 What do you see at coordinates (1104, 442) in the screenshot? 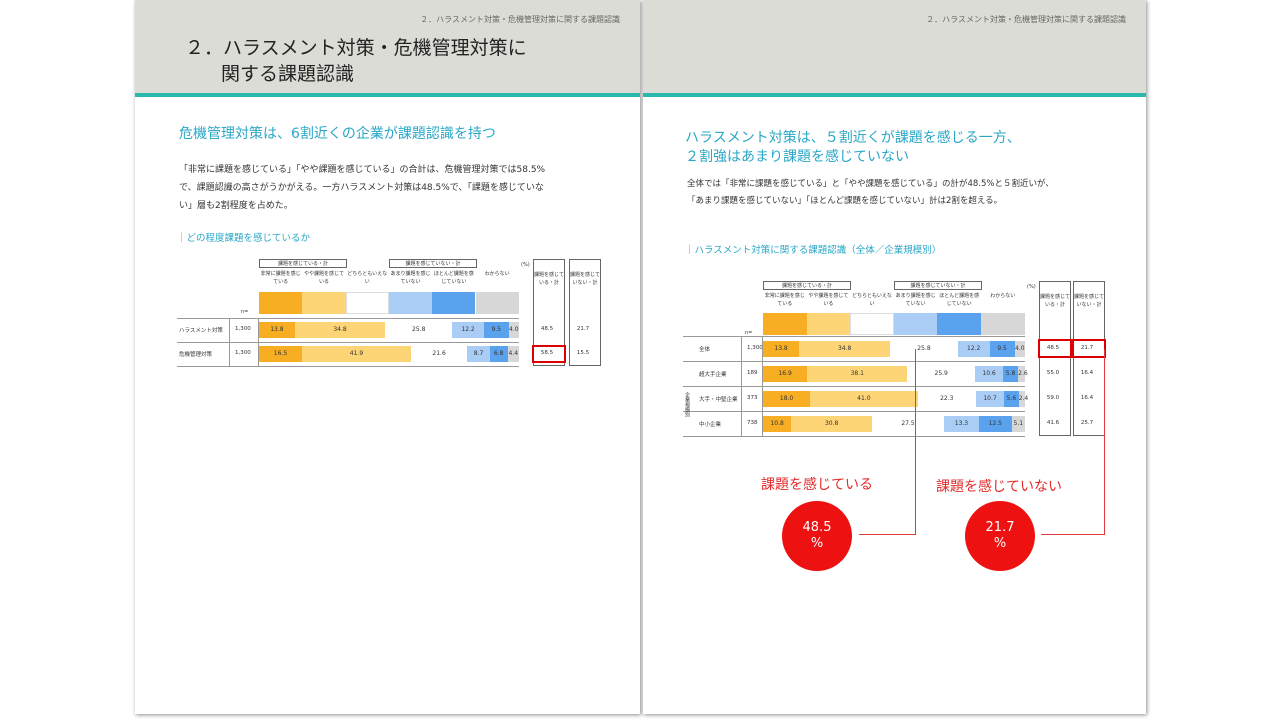
I see `callout-not-connector-v` at bounding box center [1104, 442].